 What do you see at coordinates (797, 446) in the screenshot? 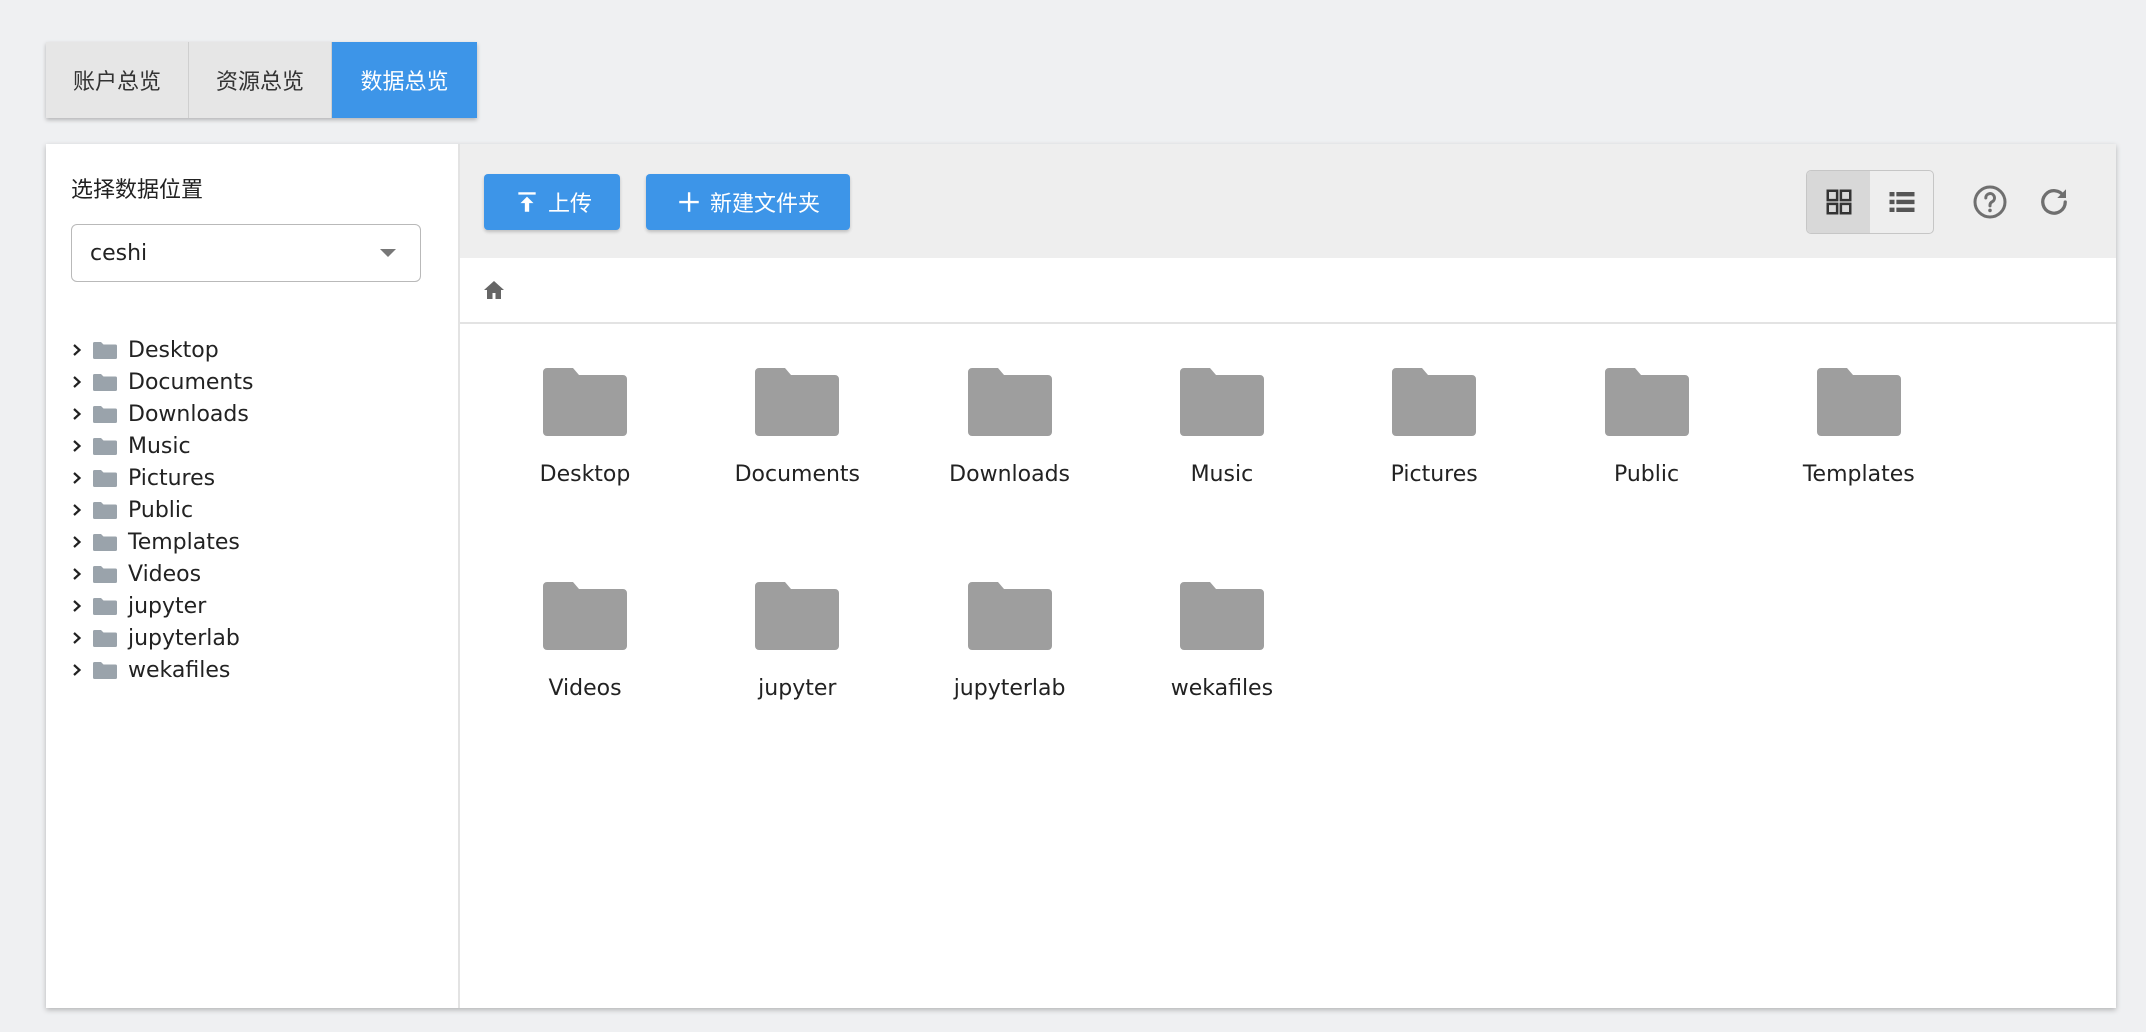
I see `folder-item: Documents` at bounding box center [797, 446].